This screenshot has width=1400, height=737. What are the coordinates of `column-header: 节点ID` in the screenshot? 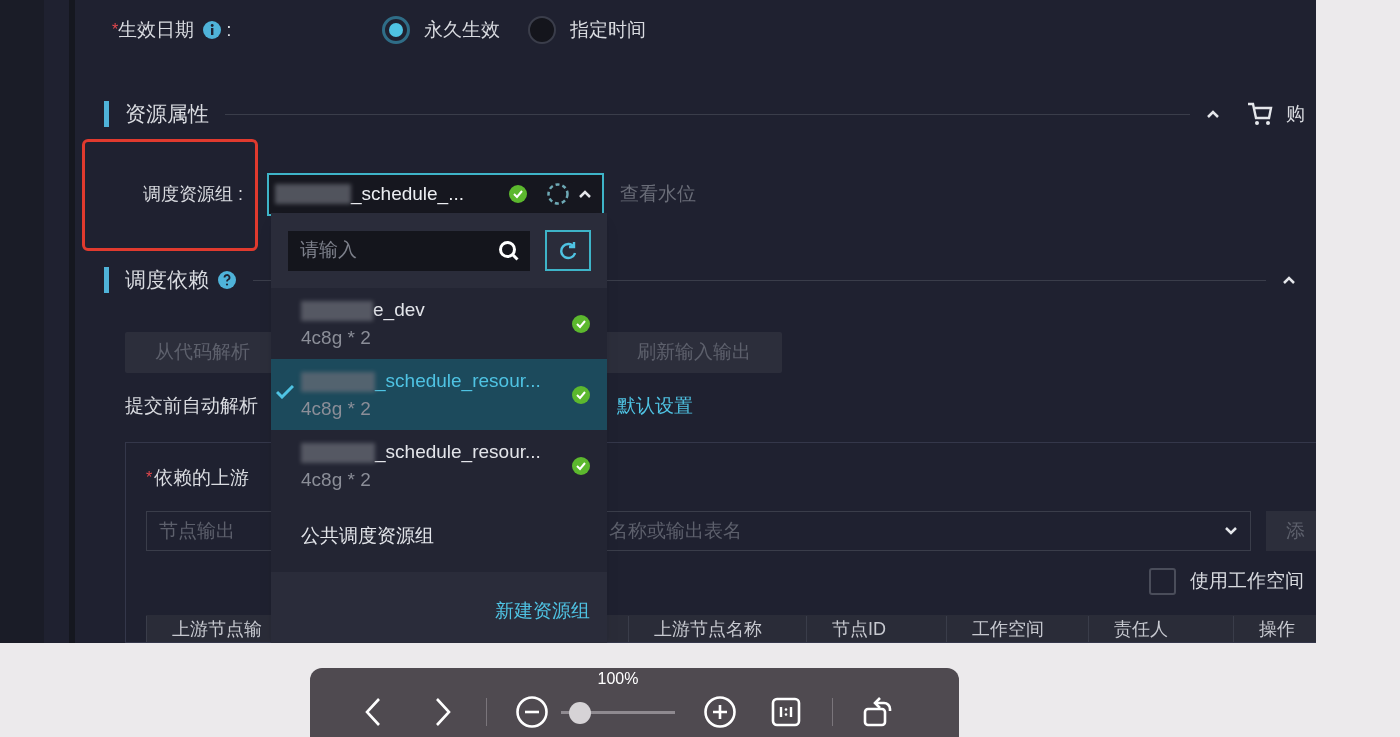 It's located at (876, 629).